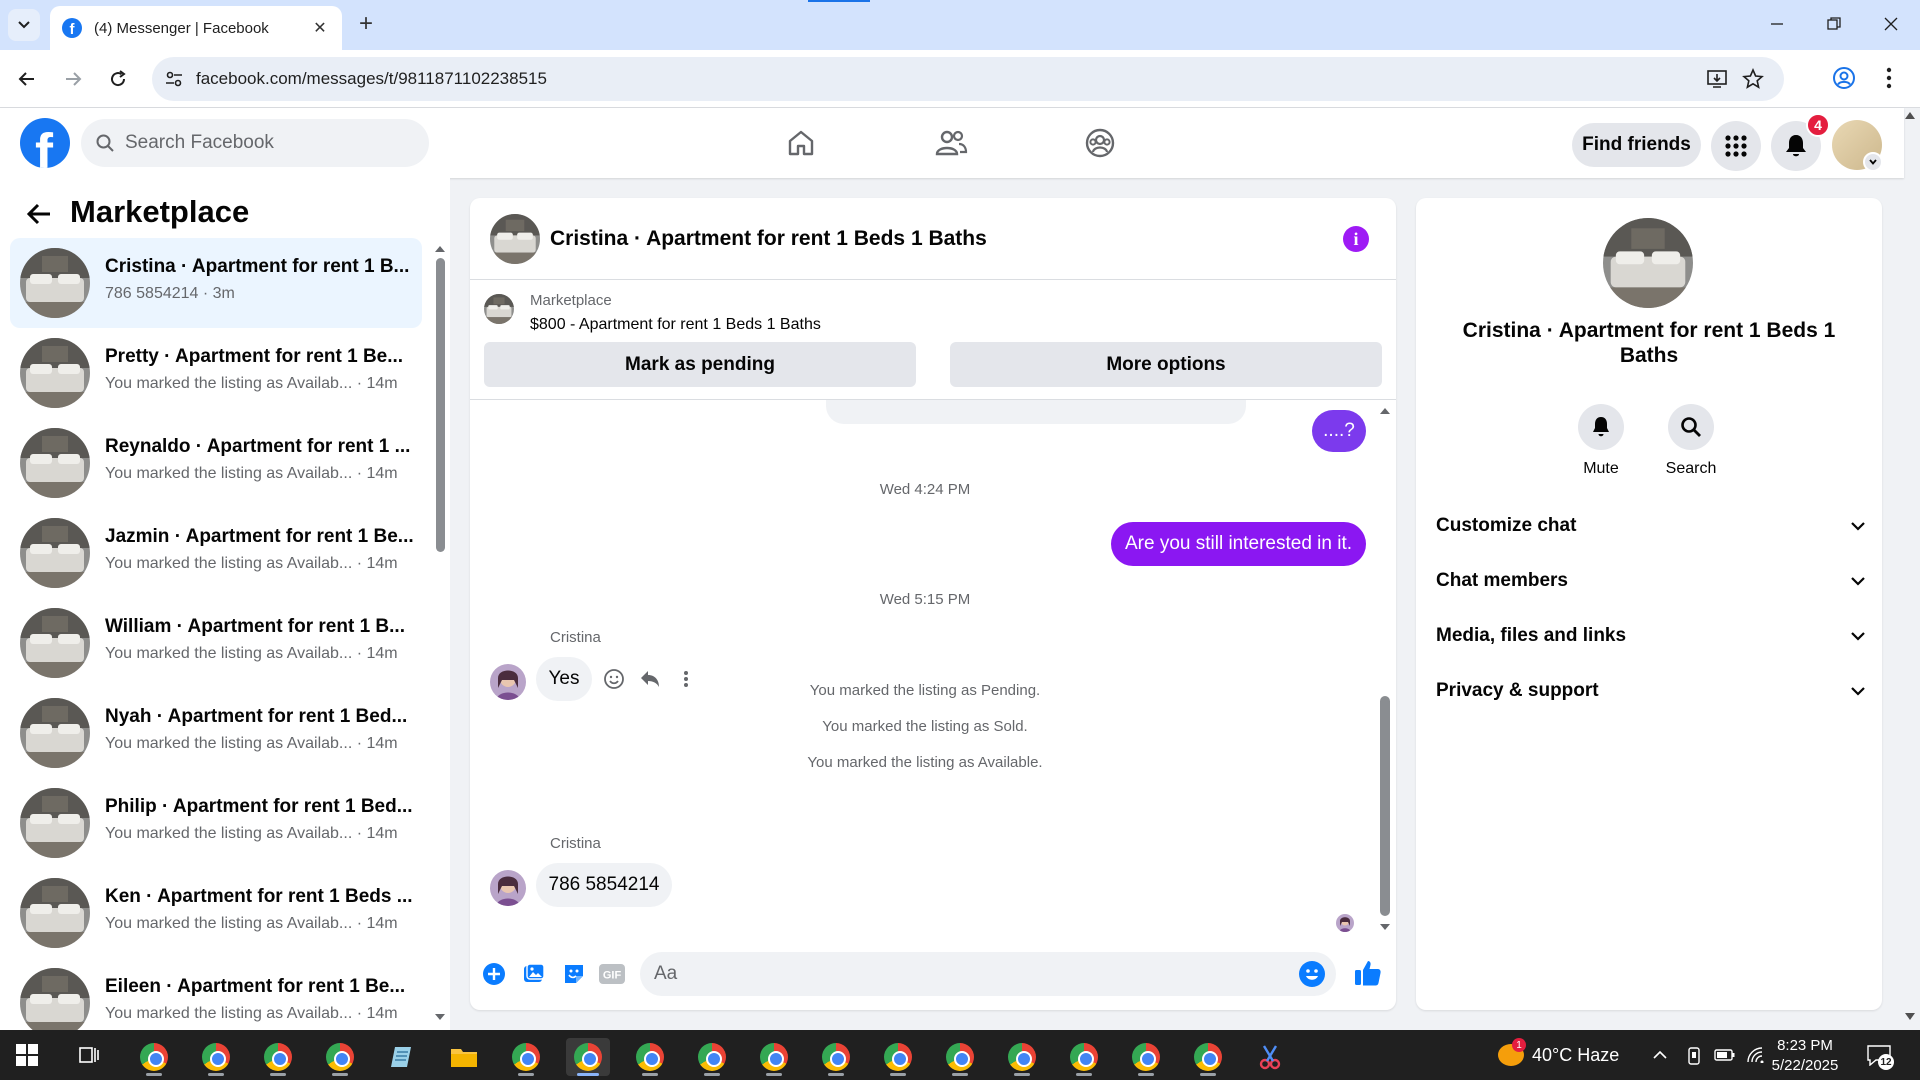  I want to click on thread-scroll-down-icon, so click(1385, 927).